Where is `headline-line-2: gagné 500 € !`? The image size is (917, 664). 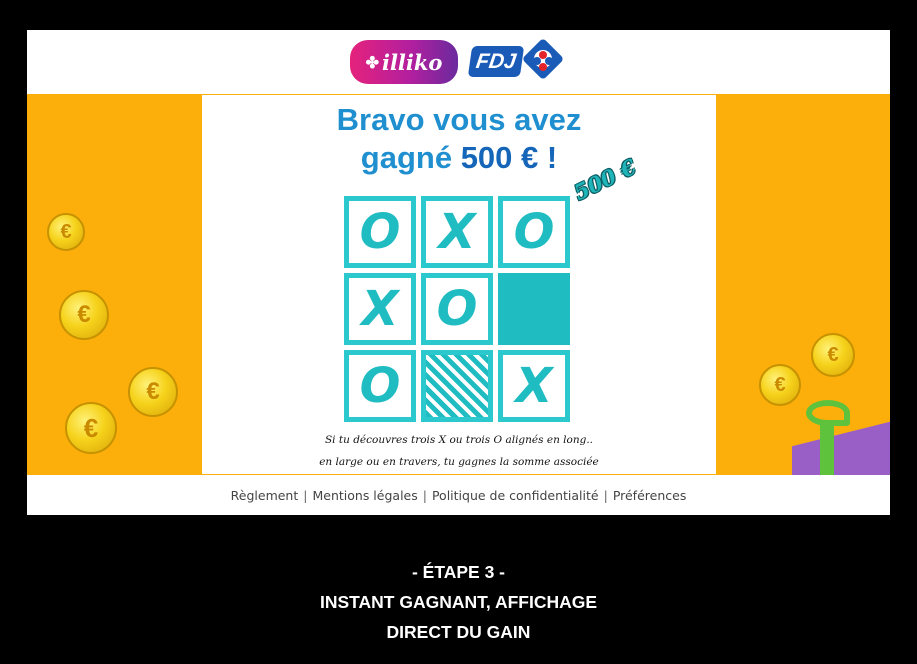
headline-line-2: gagné 500 € ! is located at coordinates (459, 158).